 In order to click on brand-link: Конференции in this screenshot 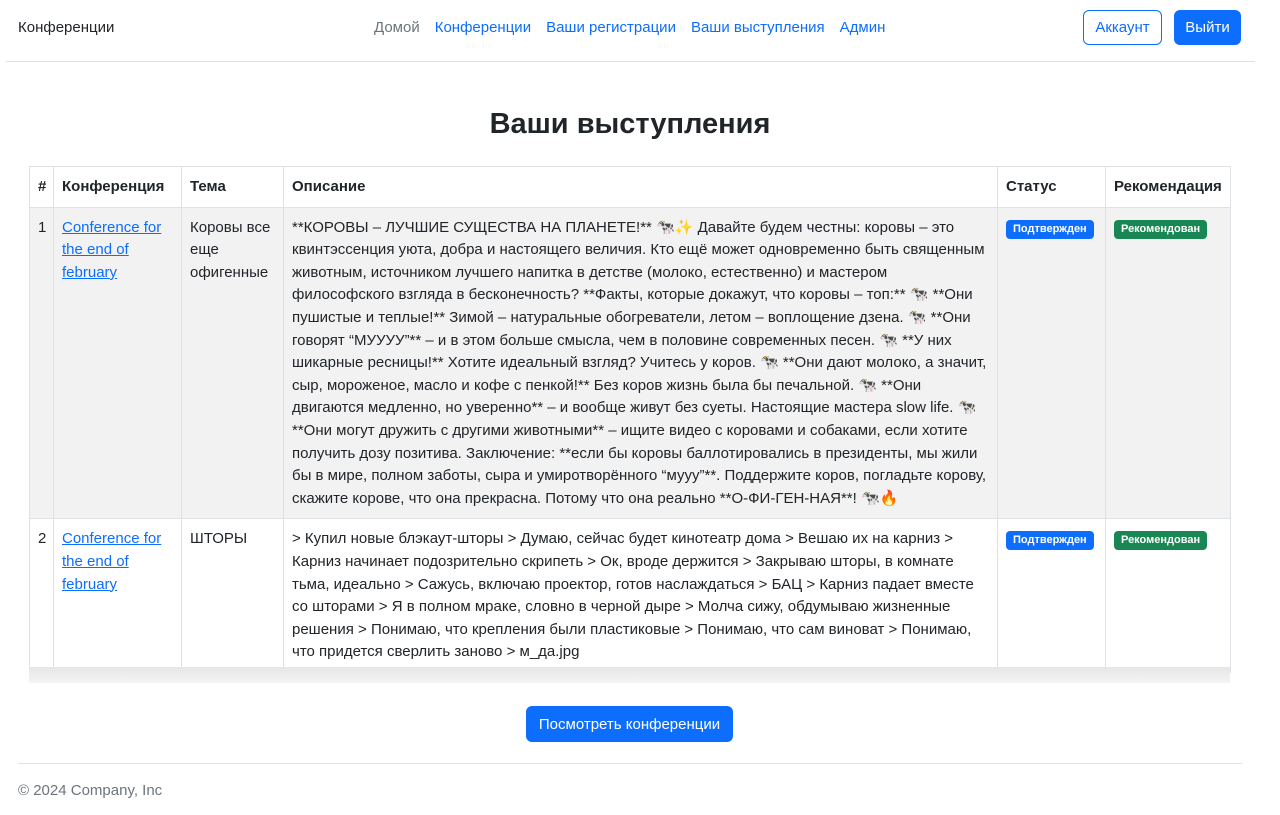, I will do `click(66, 27)`.